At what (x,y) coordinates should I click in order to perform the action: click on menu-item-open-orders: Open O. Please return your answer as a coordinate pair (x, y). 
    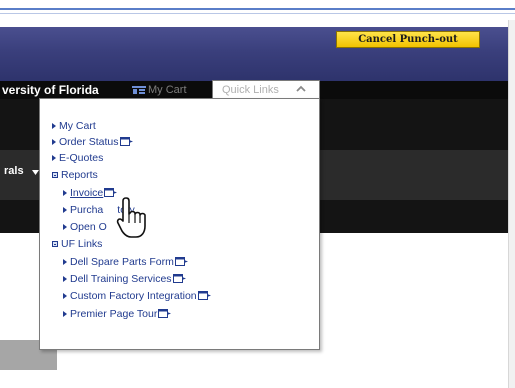
    Looking at the image, I should click on (85, 227).